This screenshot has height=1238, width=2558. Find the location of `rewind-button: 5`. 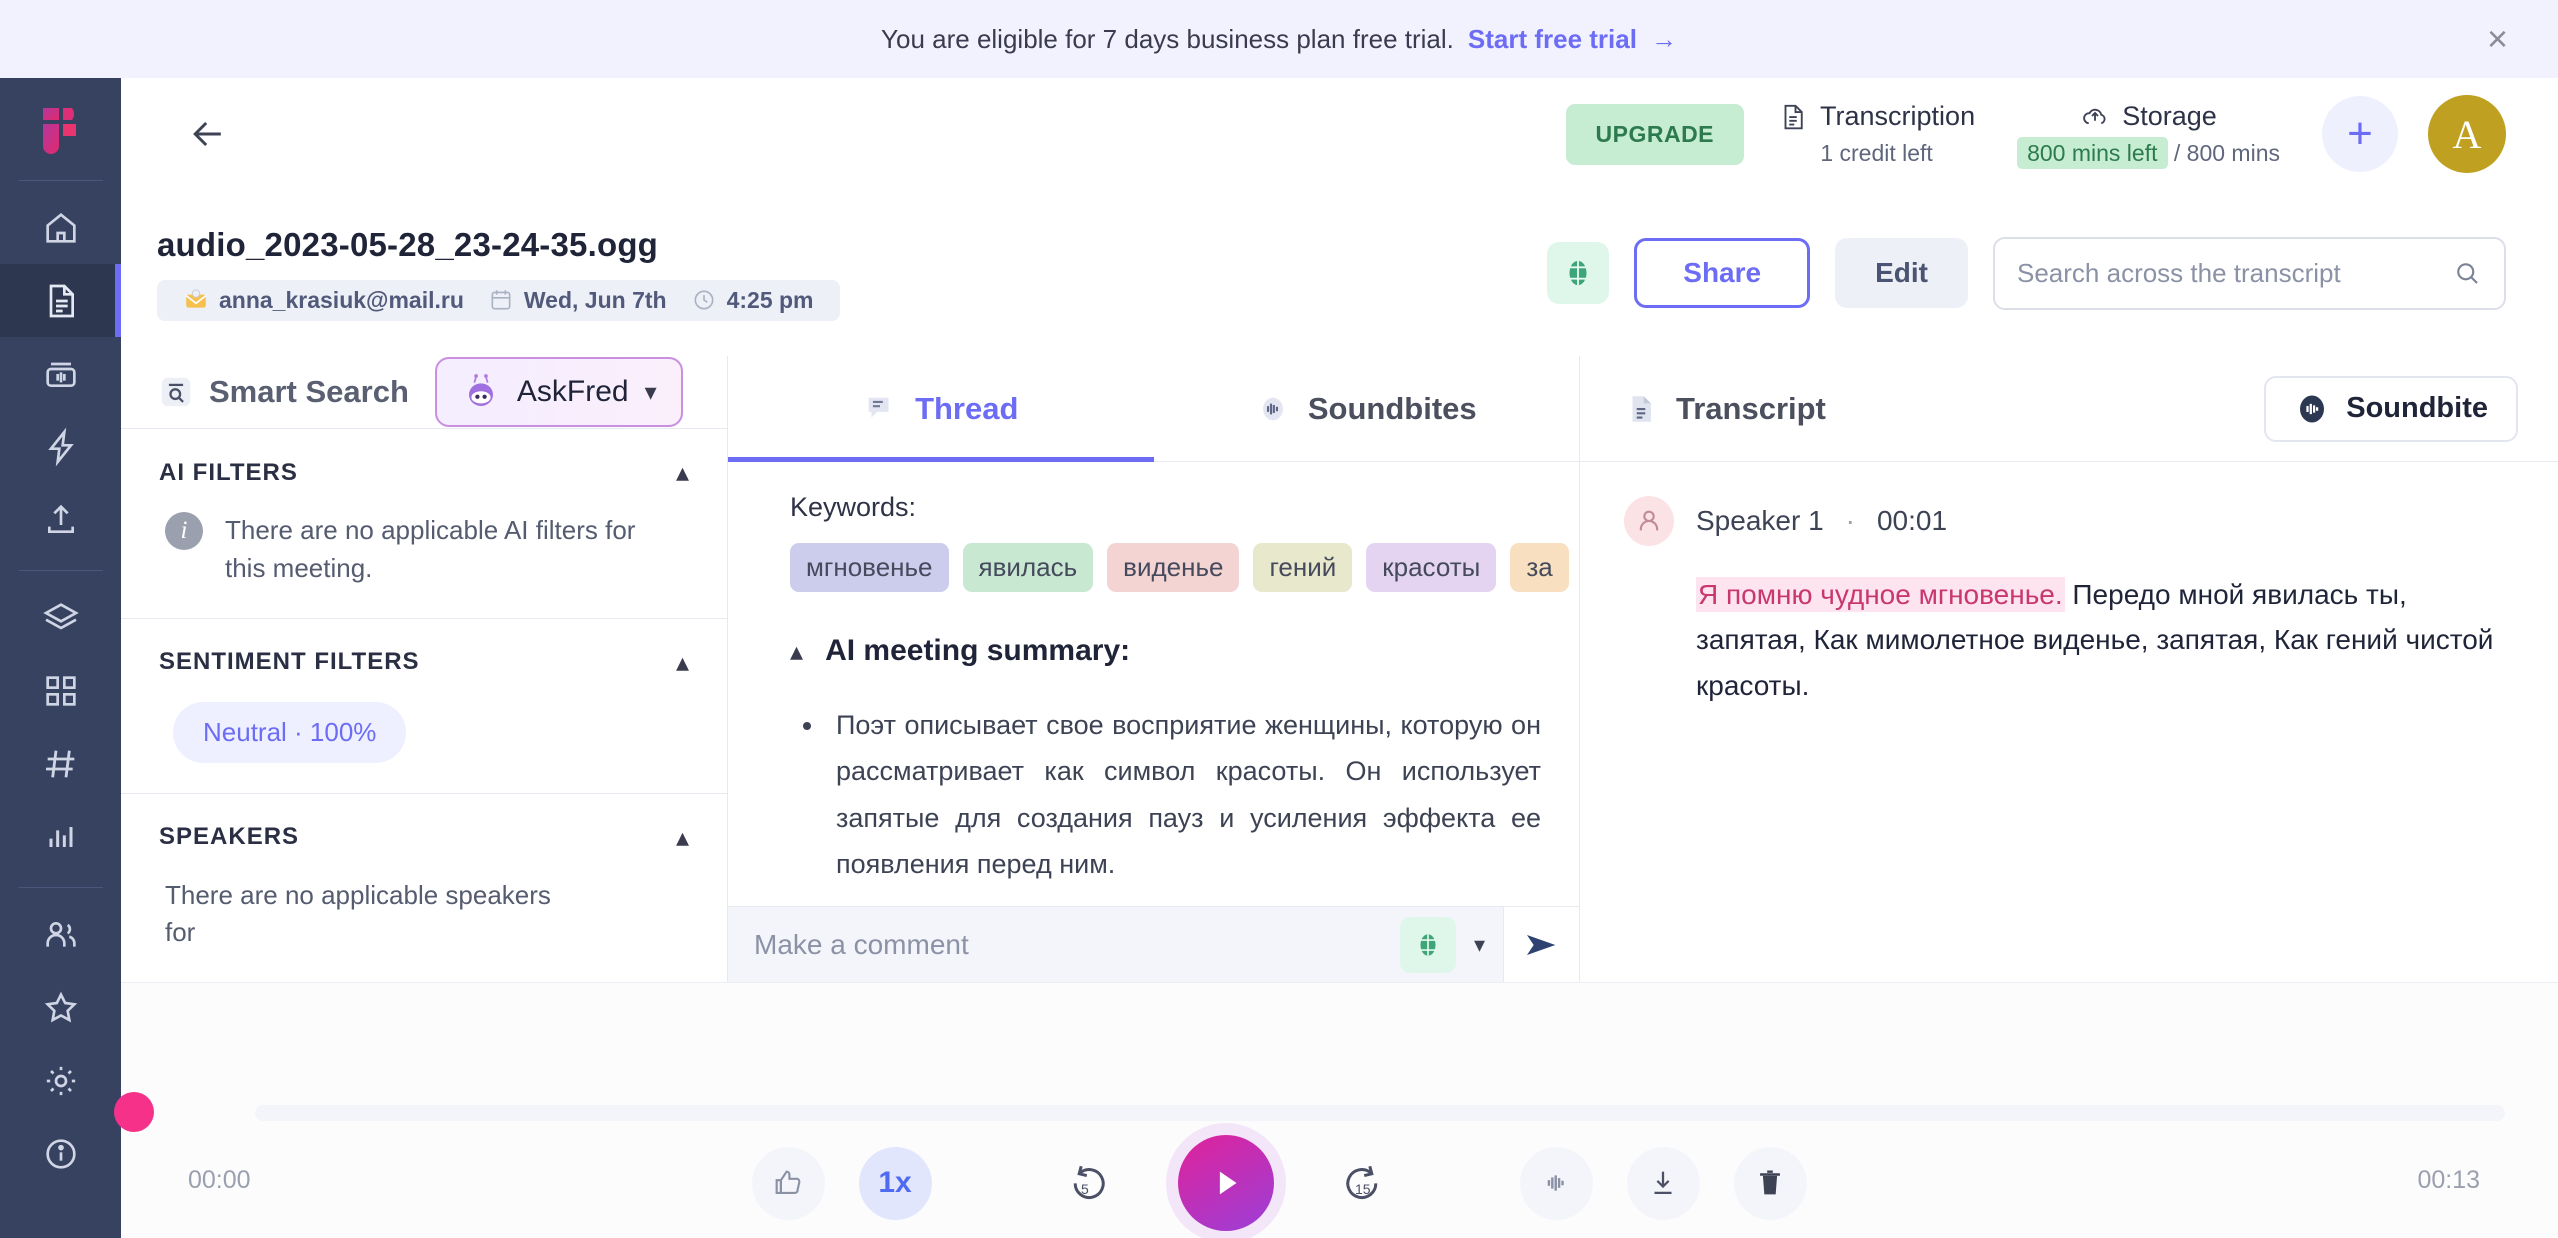

rewind-button: 5 is located at coordinates (1088, 1183).